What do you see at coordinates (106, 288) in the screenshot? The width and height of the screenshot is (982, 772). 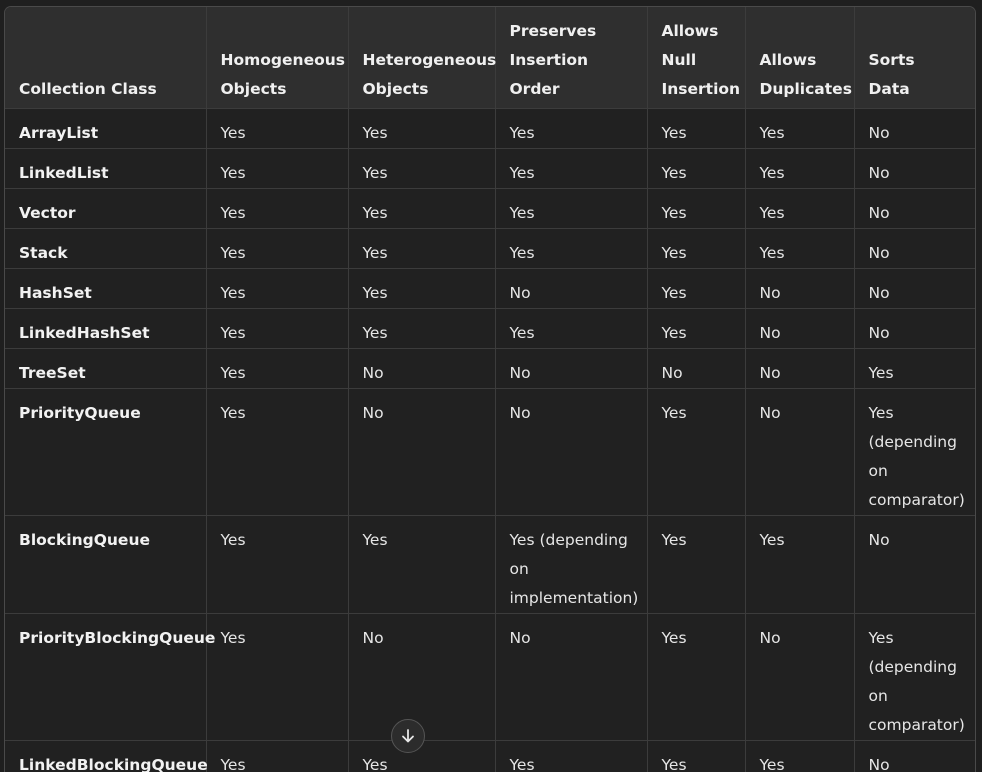 I see `row-header-cell: HashSet` at bounding box center [106, 288].